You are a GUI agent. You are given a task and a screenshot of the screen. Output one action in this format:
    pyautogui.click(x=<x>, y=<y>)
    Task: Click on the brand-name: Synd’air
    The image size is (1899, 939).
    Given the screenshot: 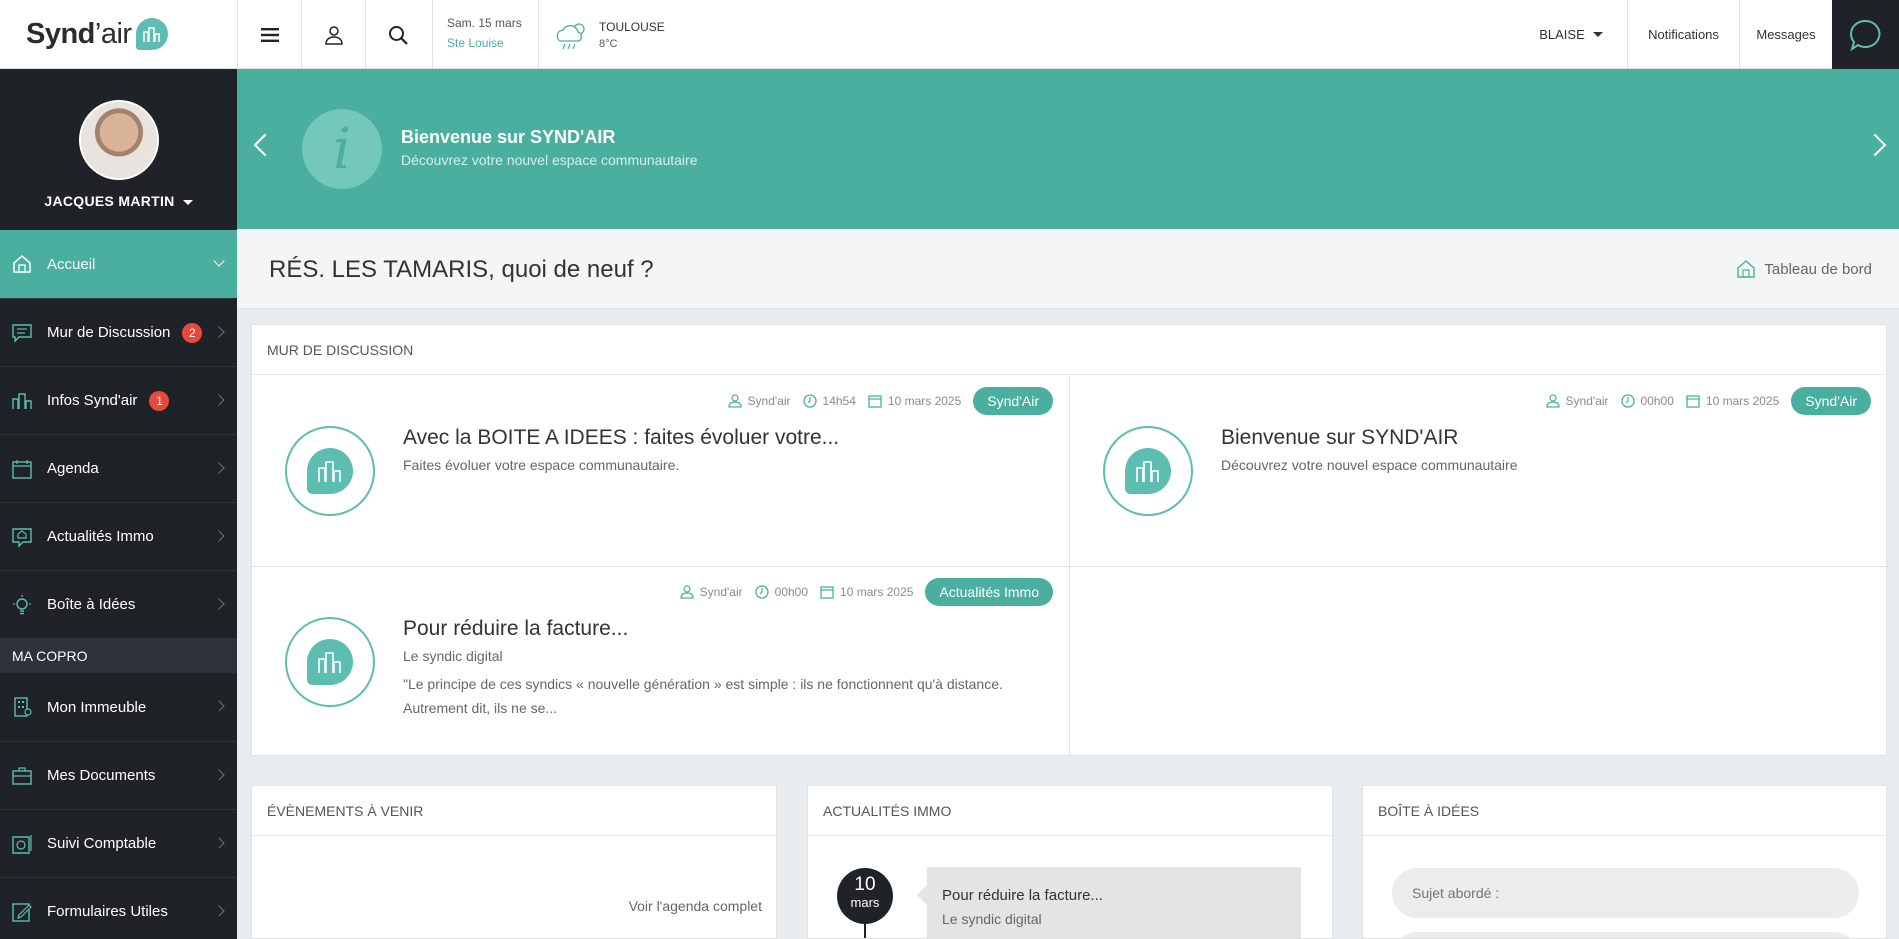 What is the action you would take?
    pyautogui.click(x=79, y=33)
    